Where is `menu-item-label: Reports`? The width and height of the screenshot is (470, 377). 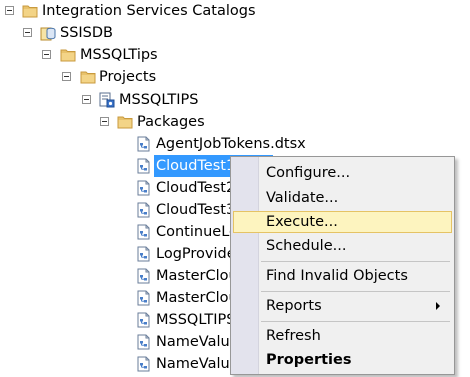 menu-item-label: Reports is located at coordinates (294, 306).